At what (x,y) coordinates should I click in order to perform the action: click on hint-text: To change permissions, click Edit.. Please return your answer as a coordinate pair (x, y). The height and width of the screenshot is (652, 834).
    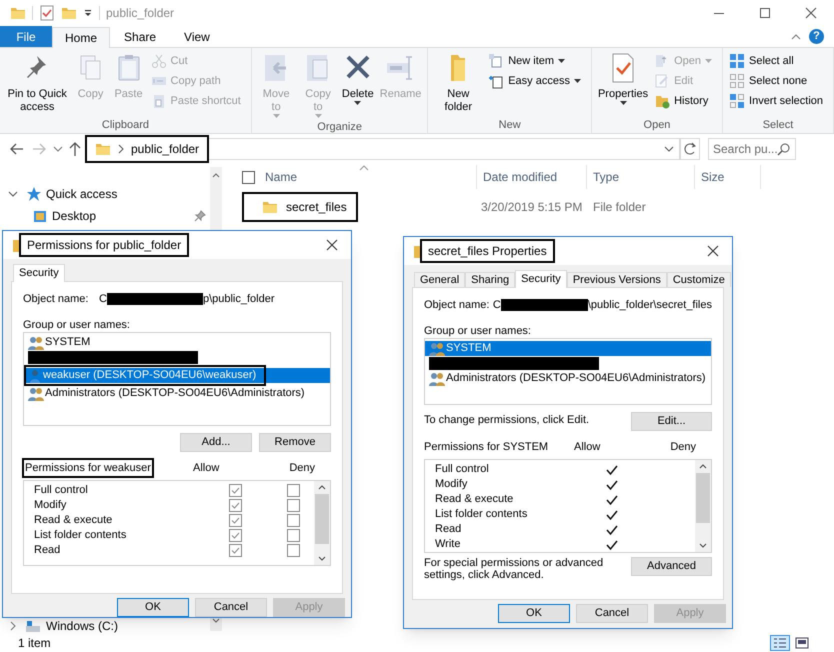
    Looking at the image, I should click on (507, 420).